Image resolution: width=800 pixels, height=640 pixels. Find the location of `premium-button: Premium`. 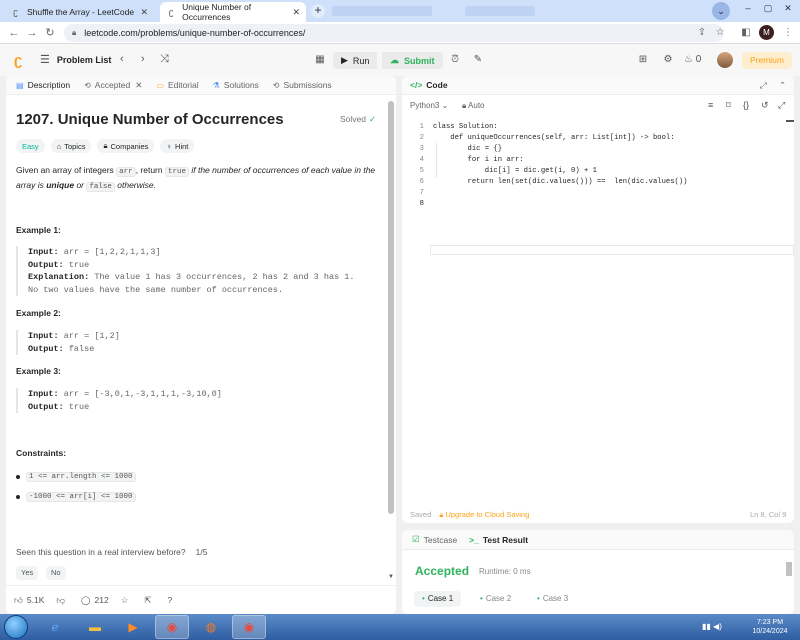

premium-button: Premium is located at coordinates (767, 60).